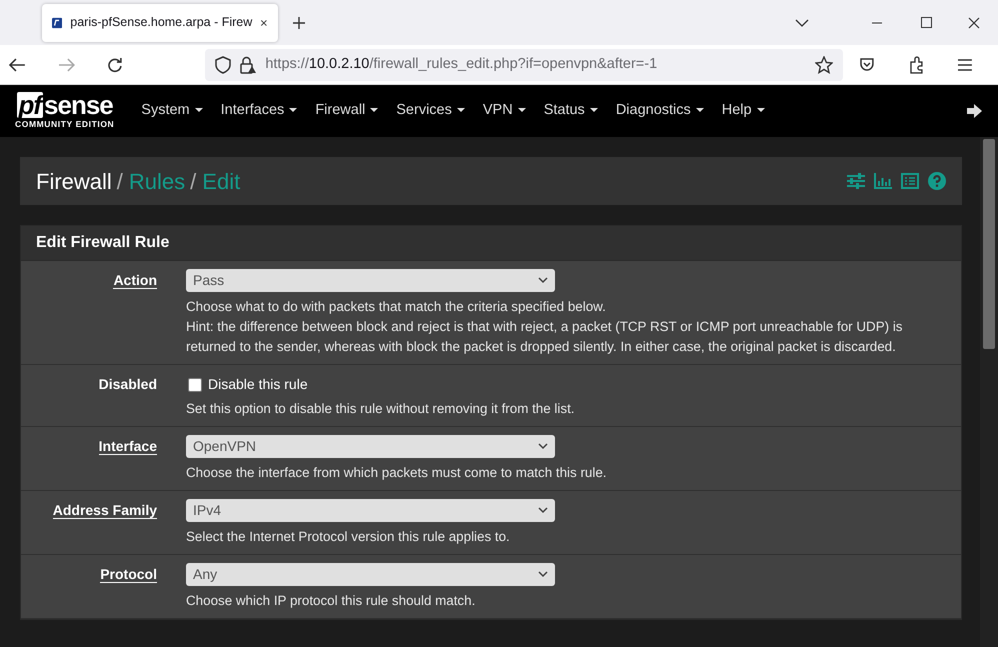 The image size is (998, 647). I want to click on browser-tab: paris-pfSense.home.arpa - Firew, so click(160, 23).